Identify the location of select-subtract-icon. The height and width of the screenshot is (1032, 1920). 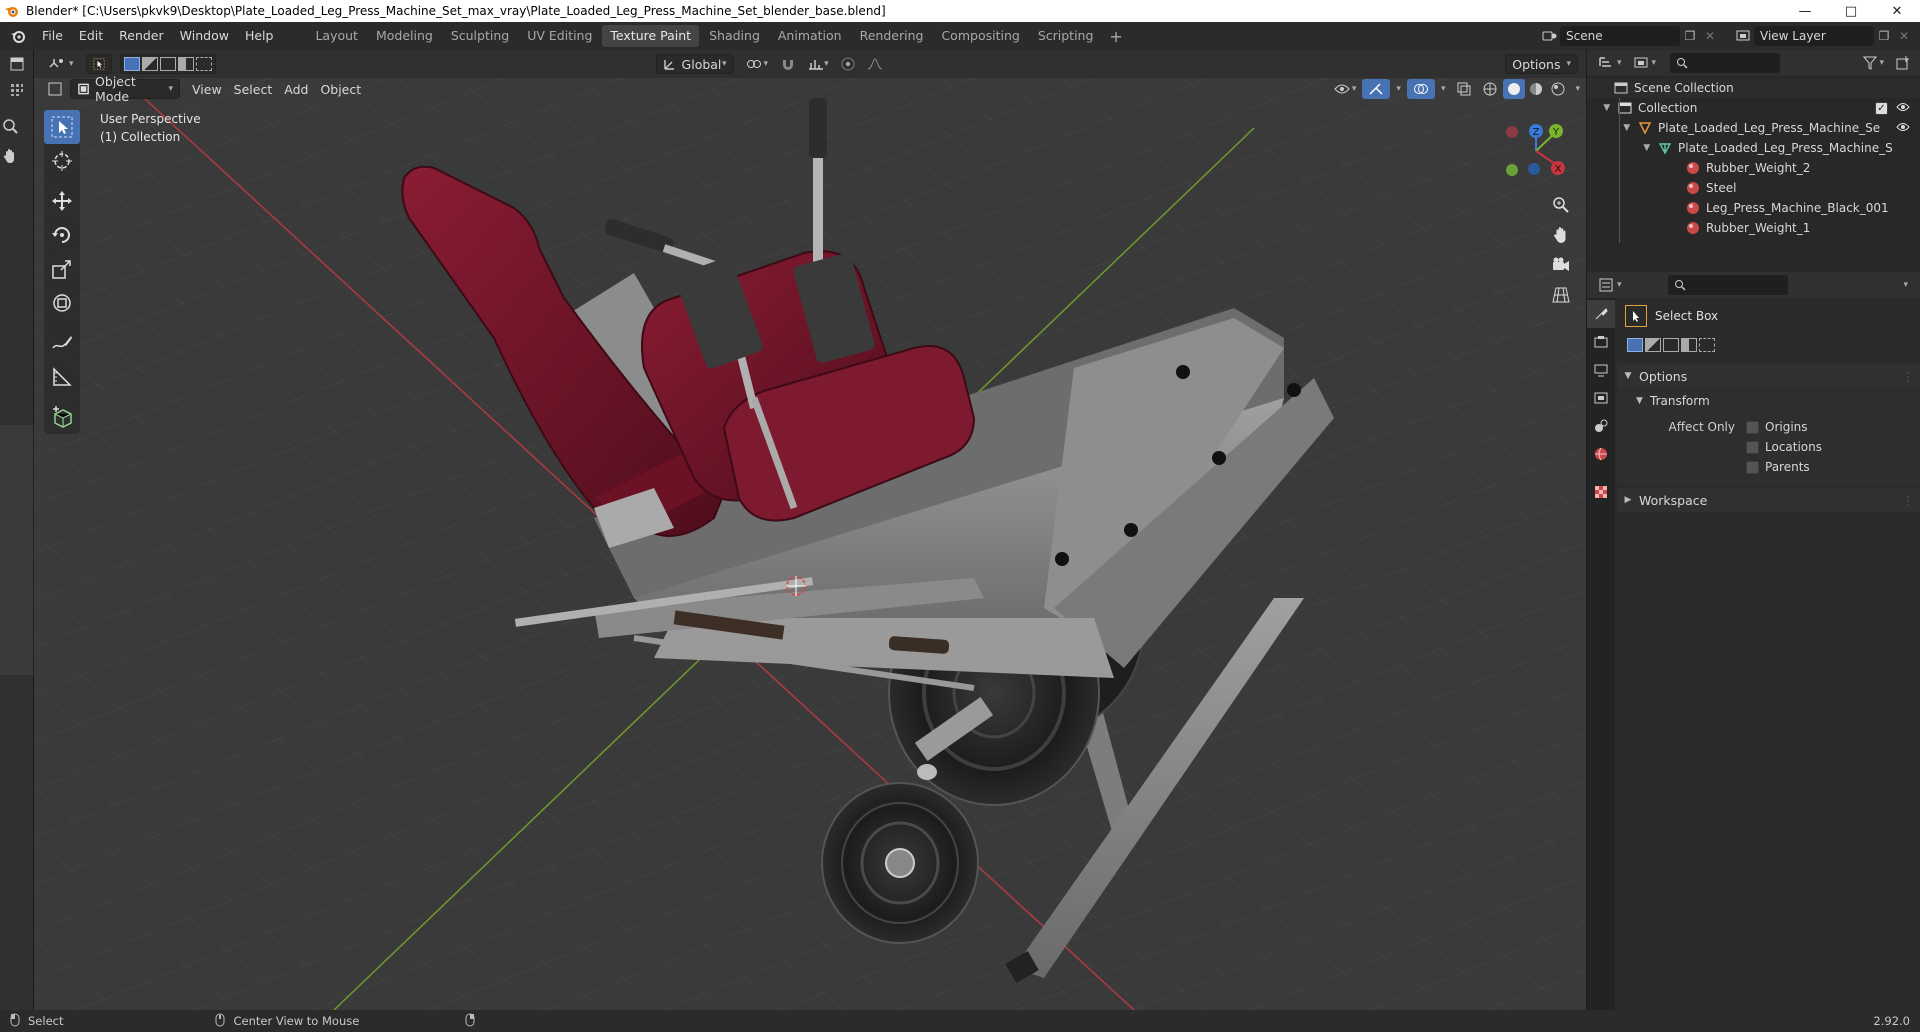
(167, 64).